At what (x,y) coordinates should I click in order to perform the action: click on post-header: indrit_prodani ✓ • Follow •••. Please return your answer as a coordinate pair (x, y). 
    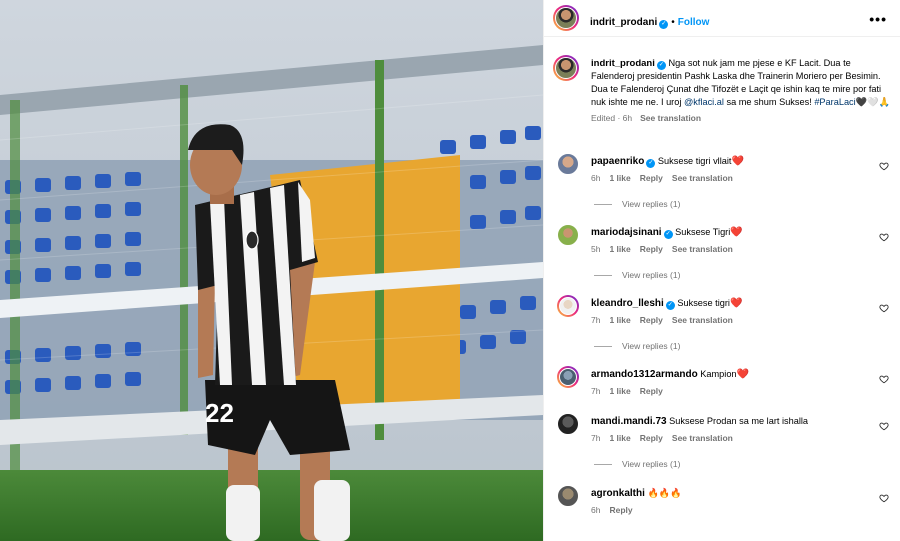
    Looking at the image, I should click on (722, 18).